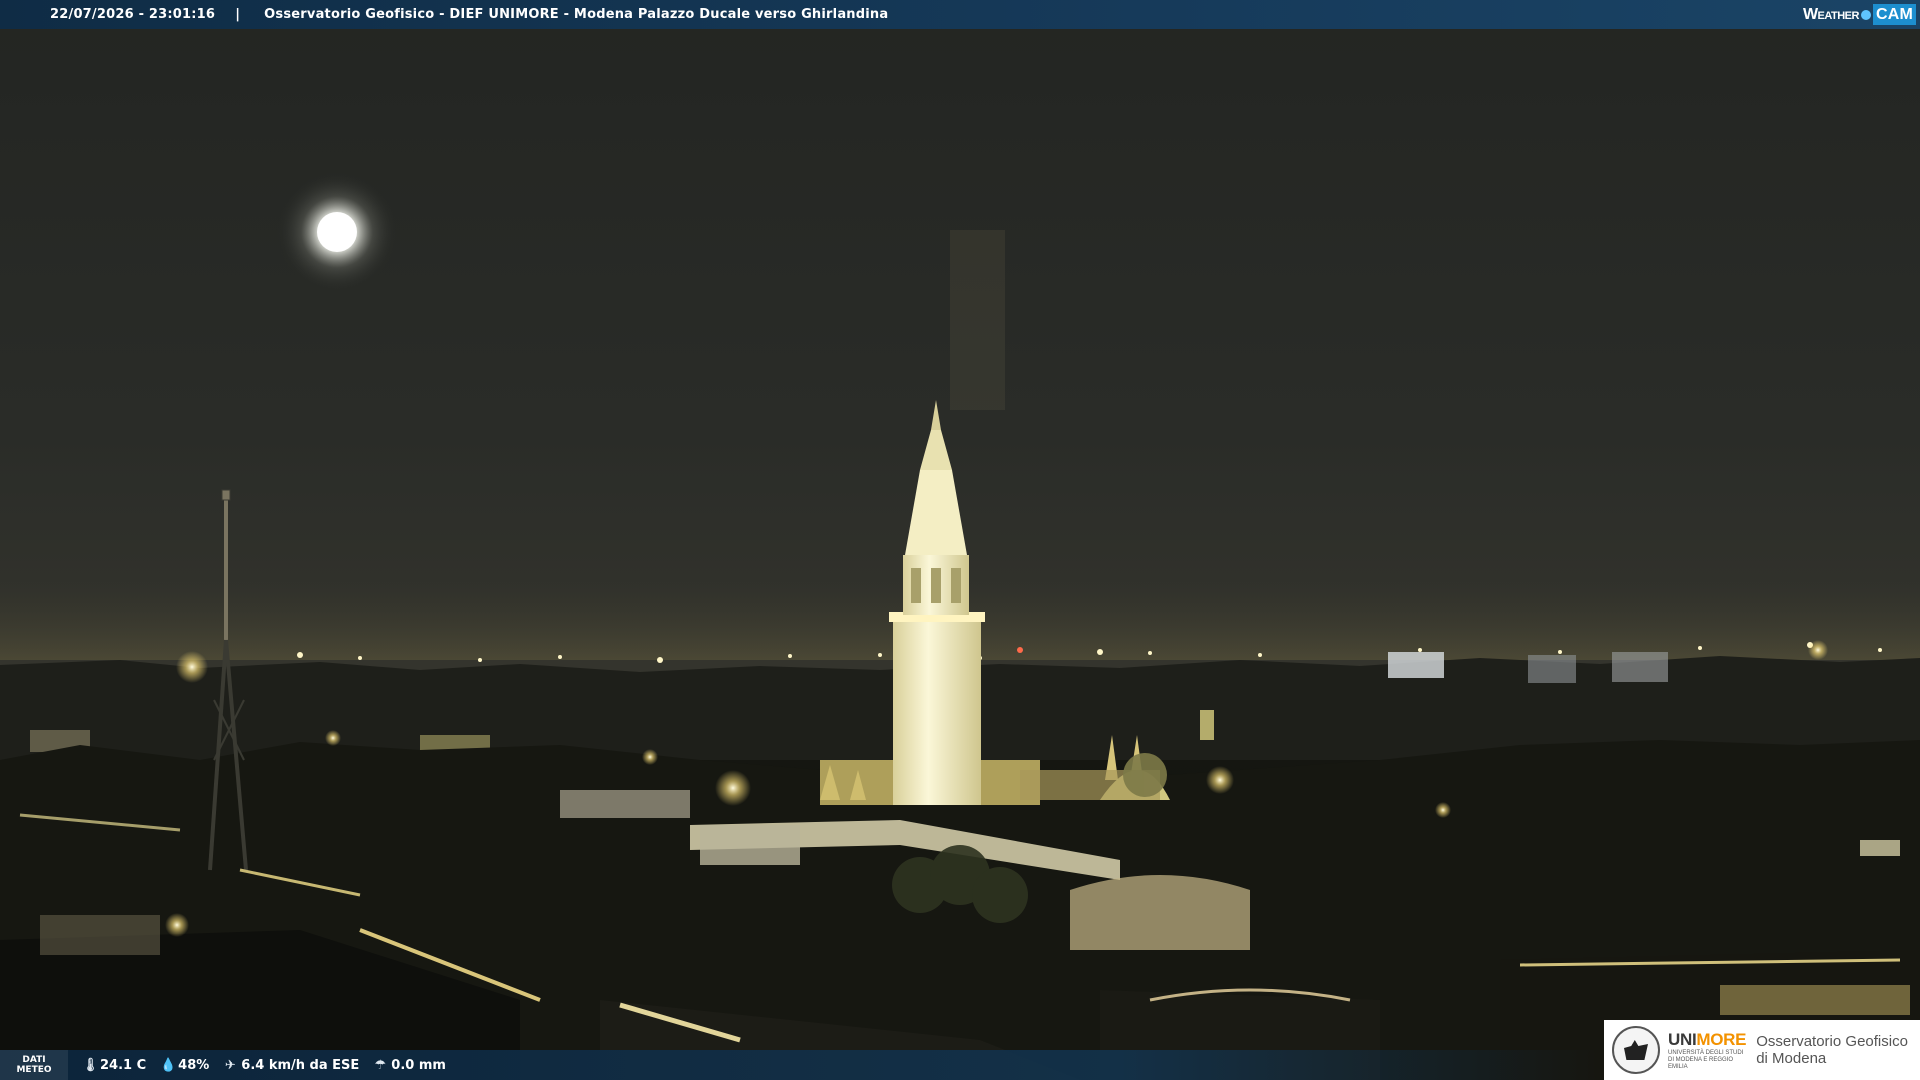 This screenshot has height=1080, width=1920. What do you see at coordinates (380, 1065) in the screenshot?
I see `rain-gauge-icon: ☂` at bounding box center [380, 1065].